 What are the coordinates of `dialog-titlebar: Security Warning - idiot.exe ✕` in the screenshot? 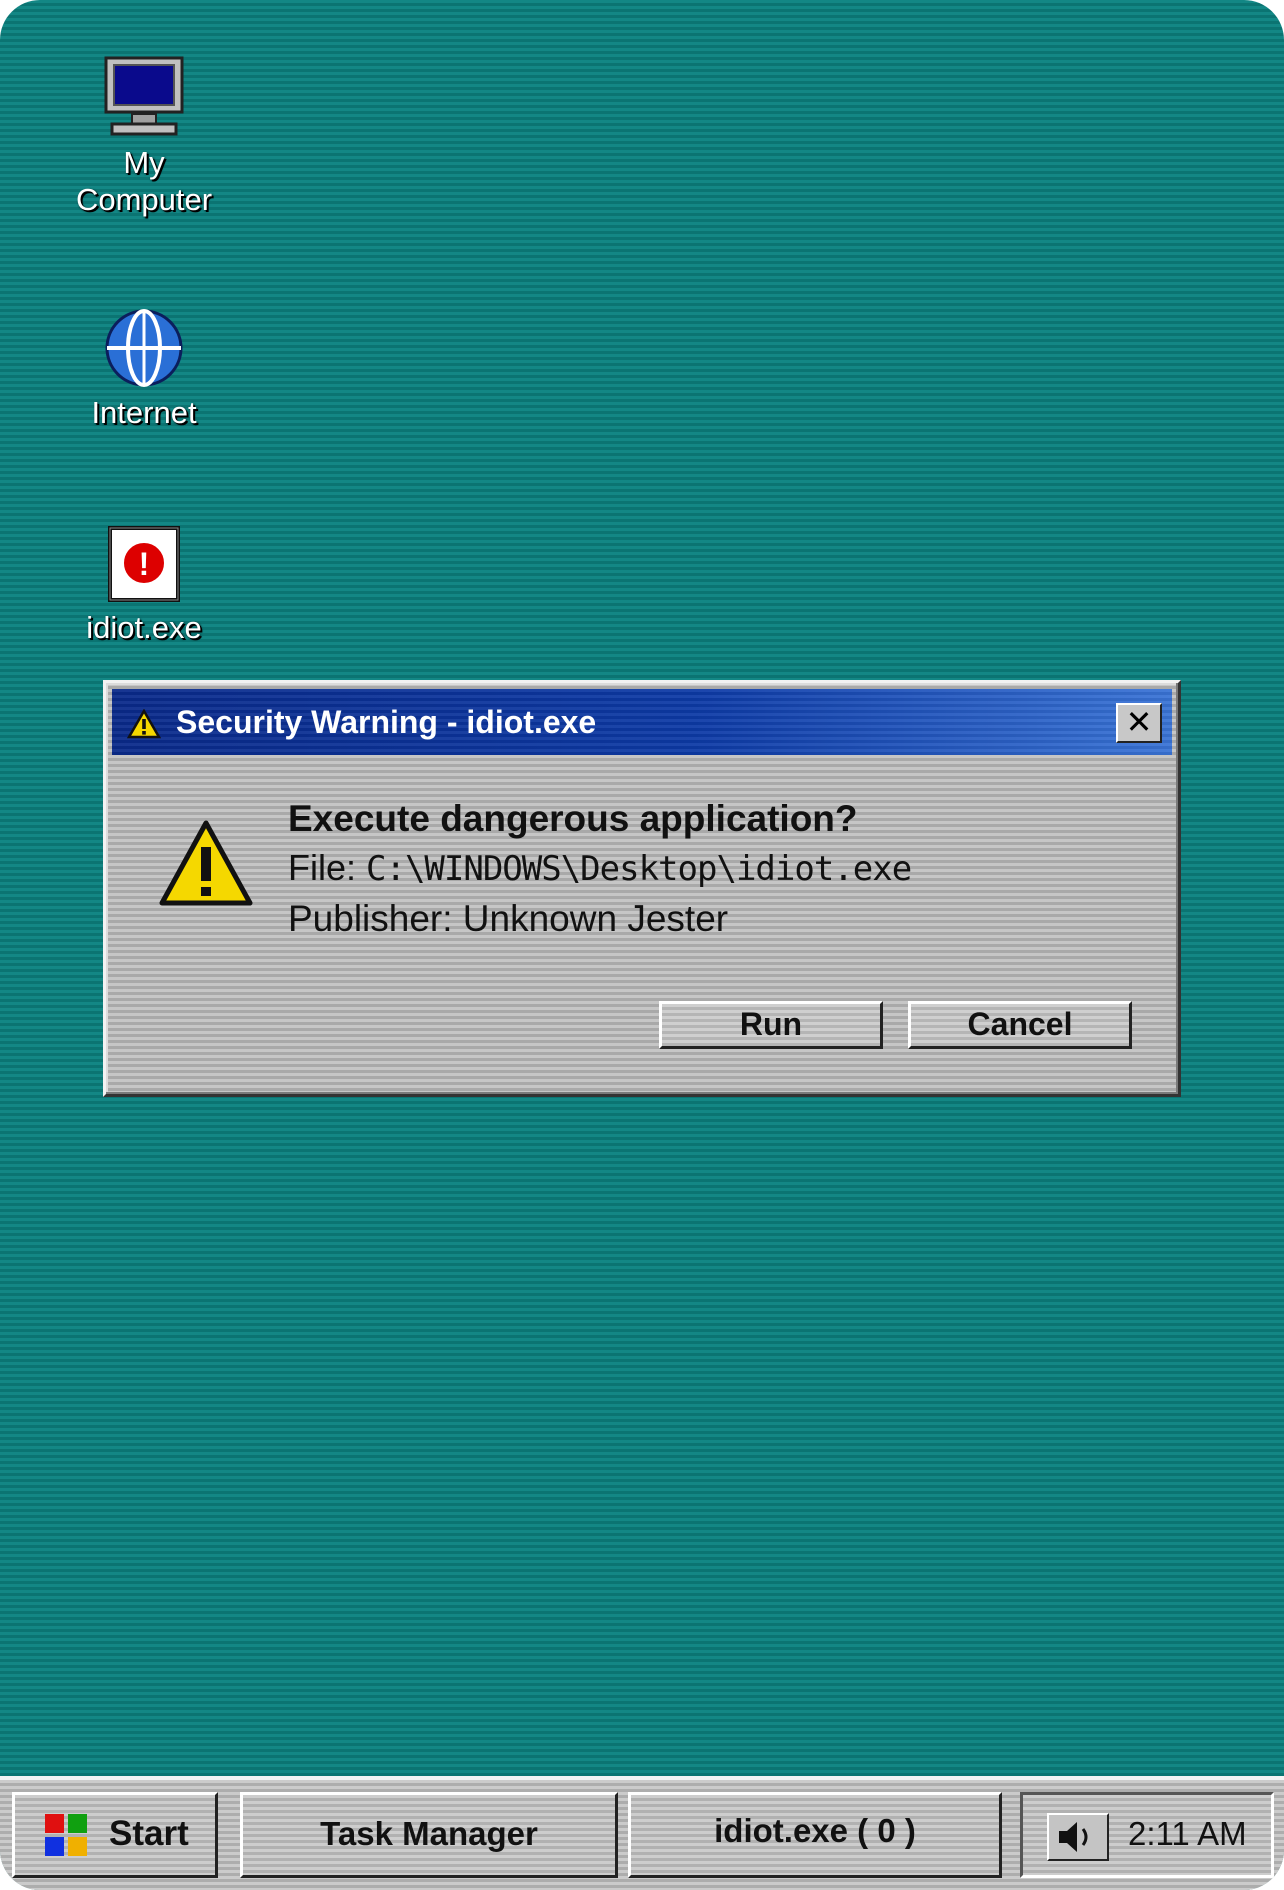 It's located at (642, 722).